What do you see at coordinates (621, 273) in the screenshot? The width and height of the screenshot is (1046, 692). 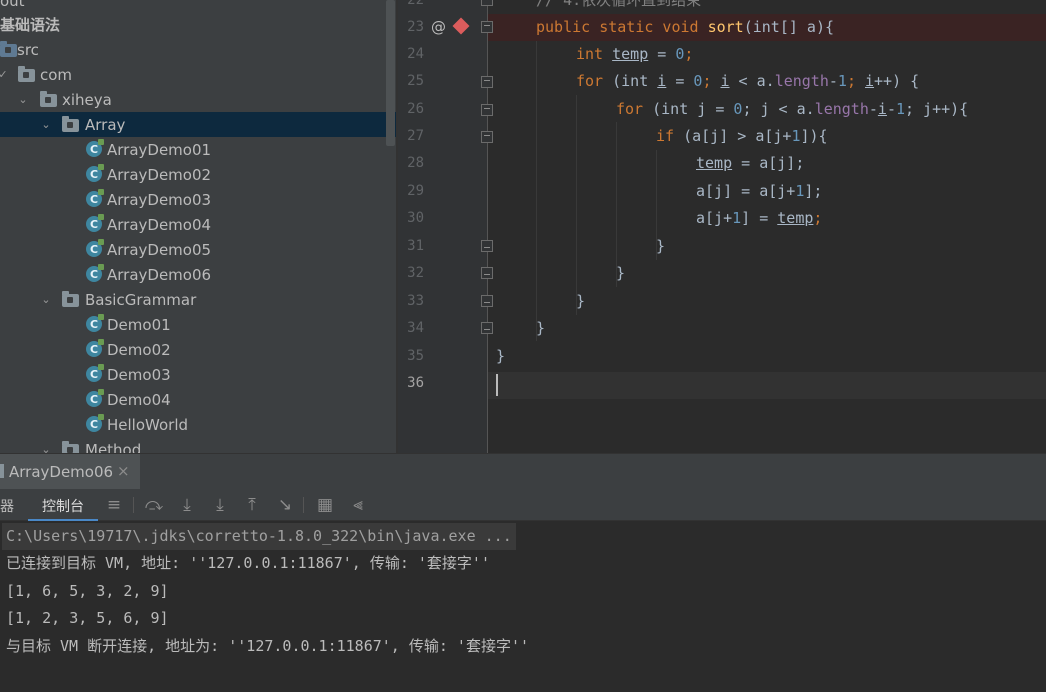 I see `code-line-32: }` at bounding box center [621, 273].